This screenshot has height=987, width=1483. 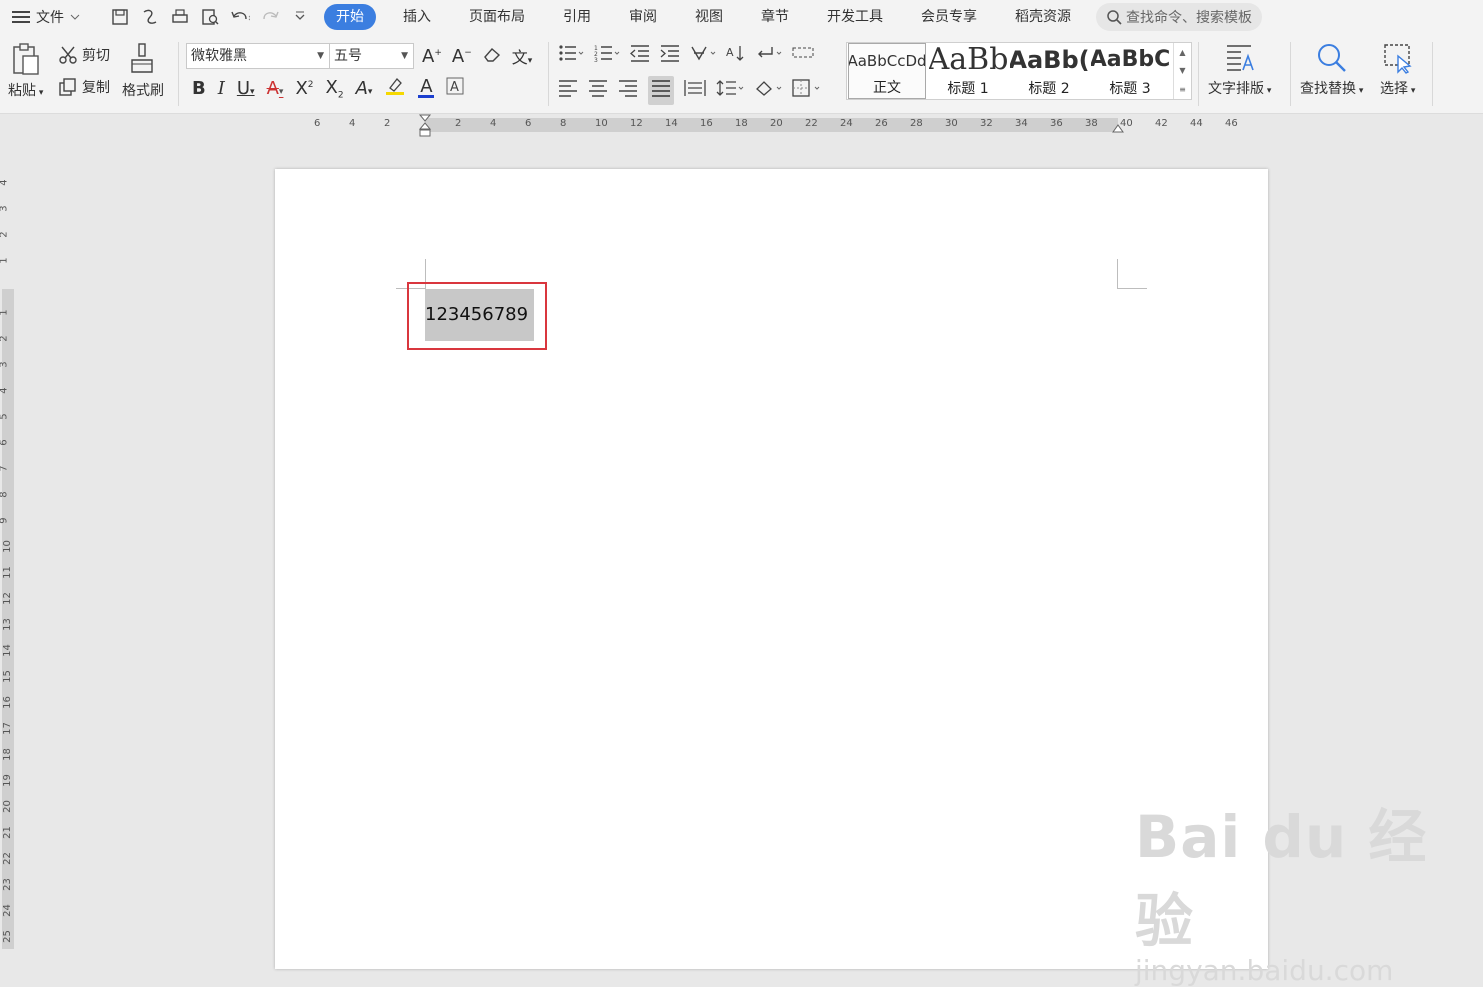 I want to click on style-heading-2-name: 标题 2, so click(x=1049, y=89).